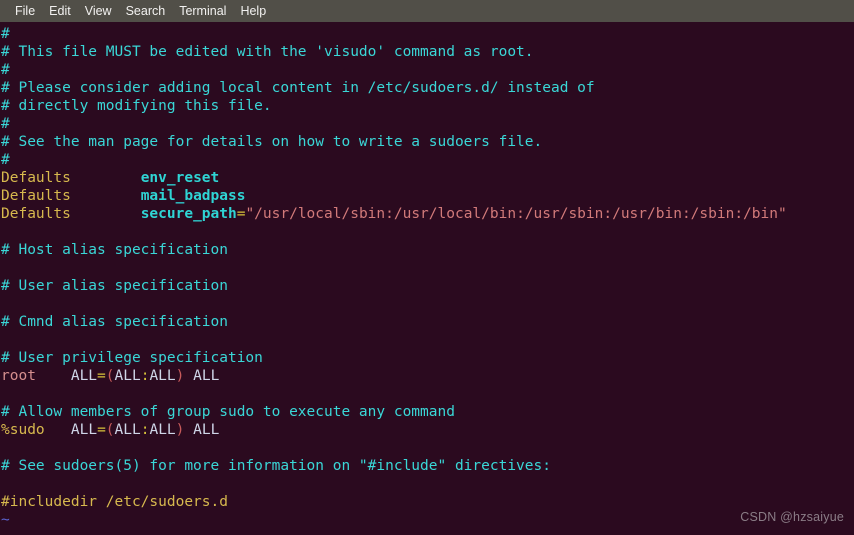 The width and height of the screenshot is (854, 535). I want to click on terminal-token: # Cmnd alias specification, so click(114, 322).